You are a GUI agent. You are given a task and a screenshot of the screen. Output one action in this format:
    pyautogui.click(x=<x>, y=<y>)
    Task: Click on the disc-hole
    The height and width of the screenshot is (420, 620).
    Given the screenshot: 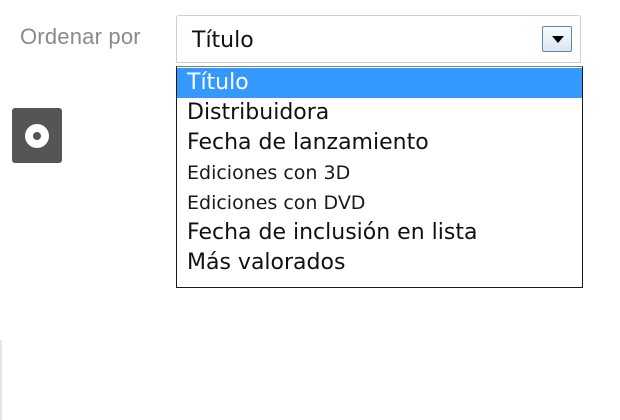 What is the action you would take?
    pyautogui.click(x=37, y=136)
    